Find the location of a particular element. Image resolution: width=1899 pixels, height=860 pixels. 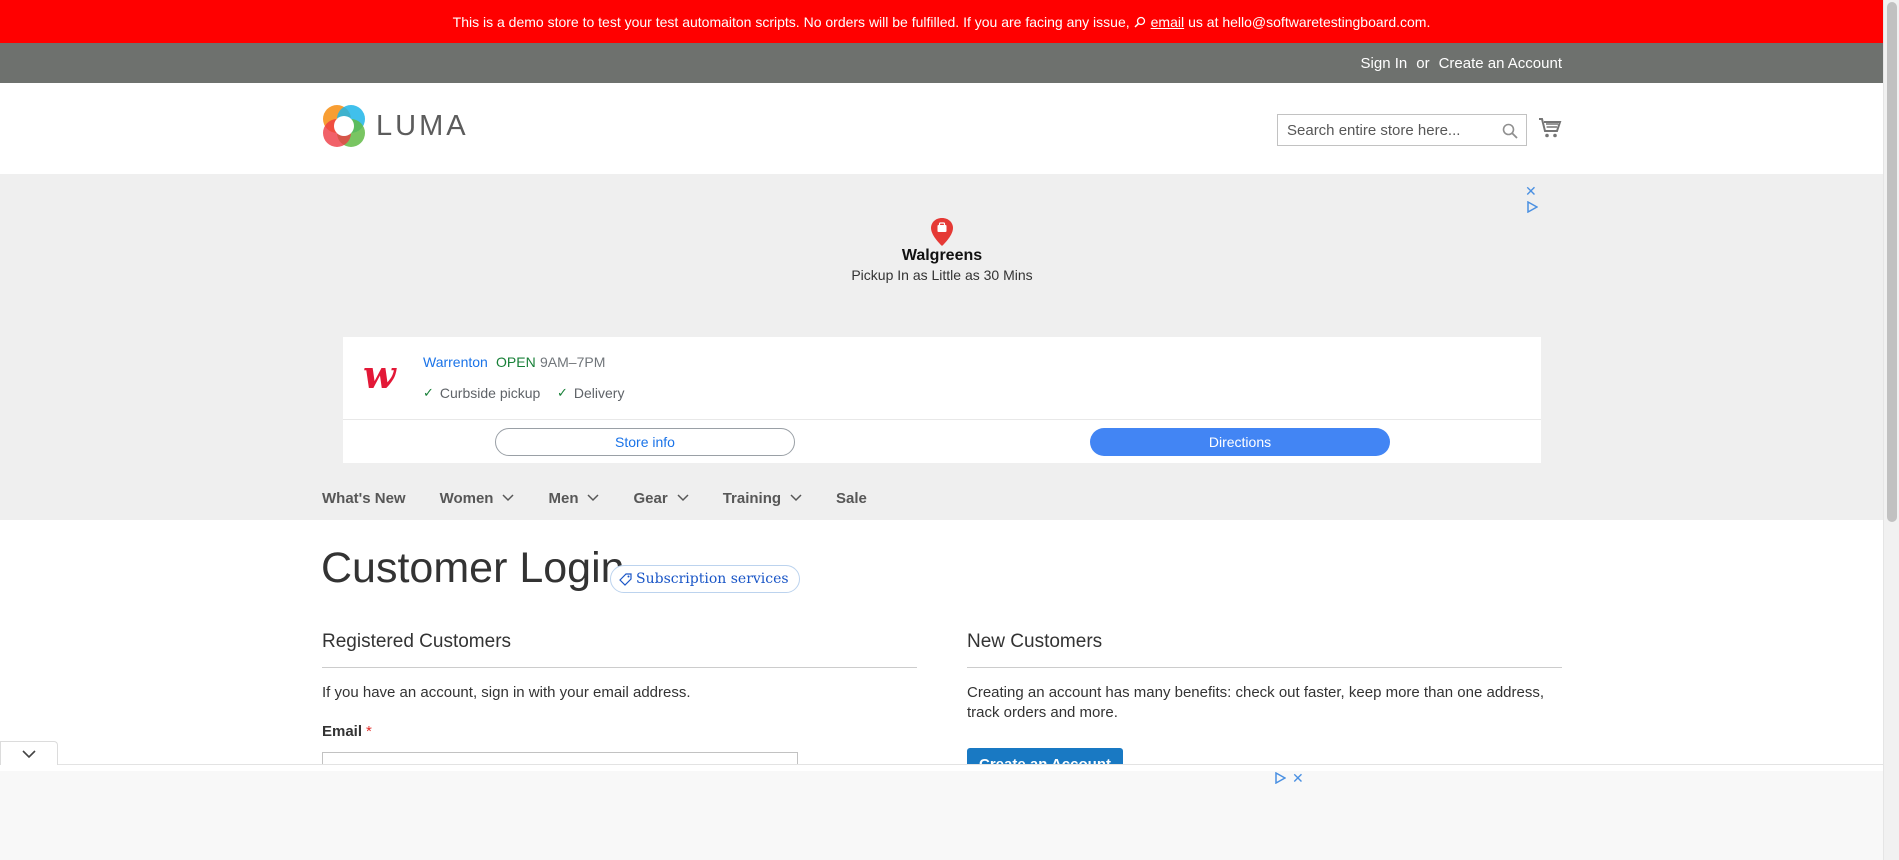

nav-gear: Gear is located at coordinates (661, 498).